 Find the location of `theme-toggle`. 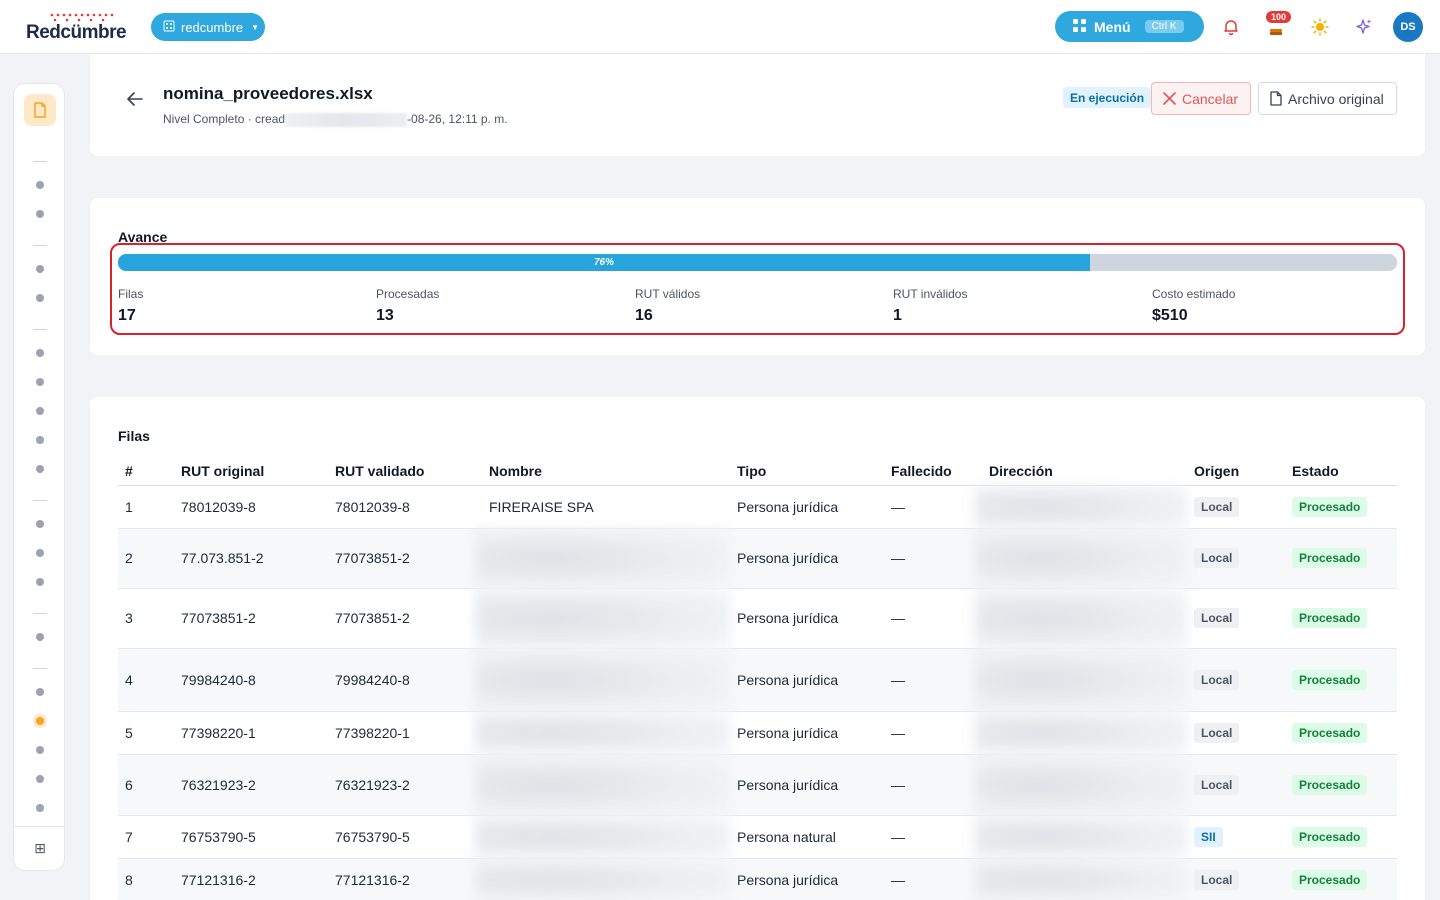

theme-toggle is located at coordinates (1320, 27).